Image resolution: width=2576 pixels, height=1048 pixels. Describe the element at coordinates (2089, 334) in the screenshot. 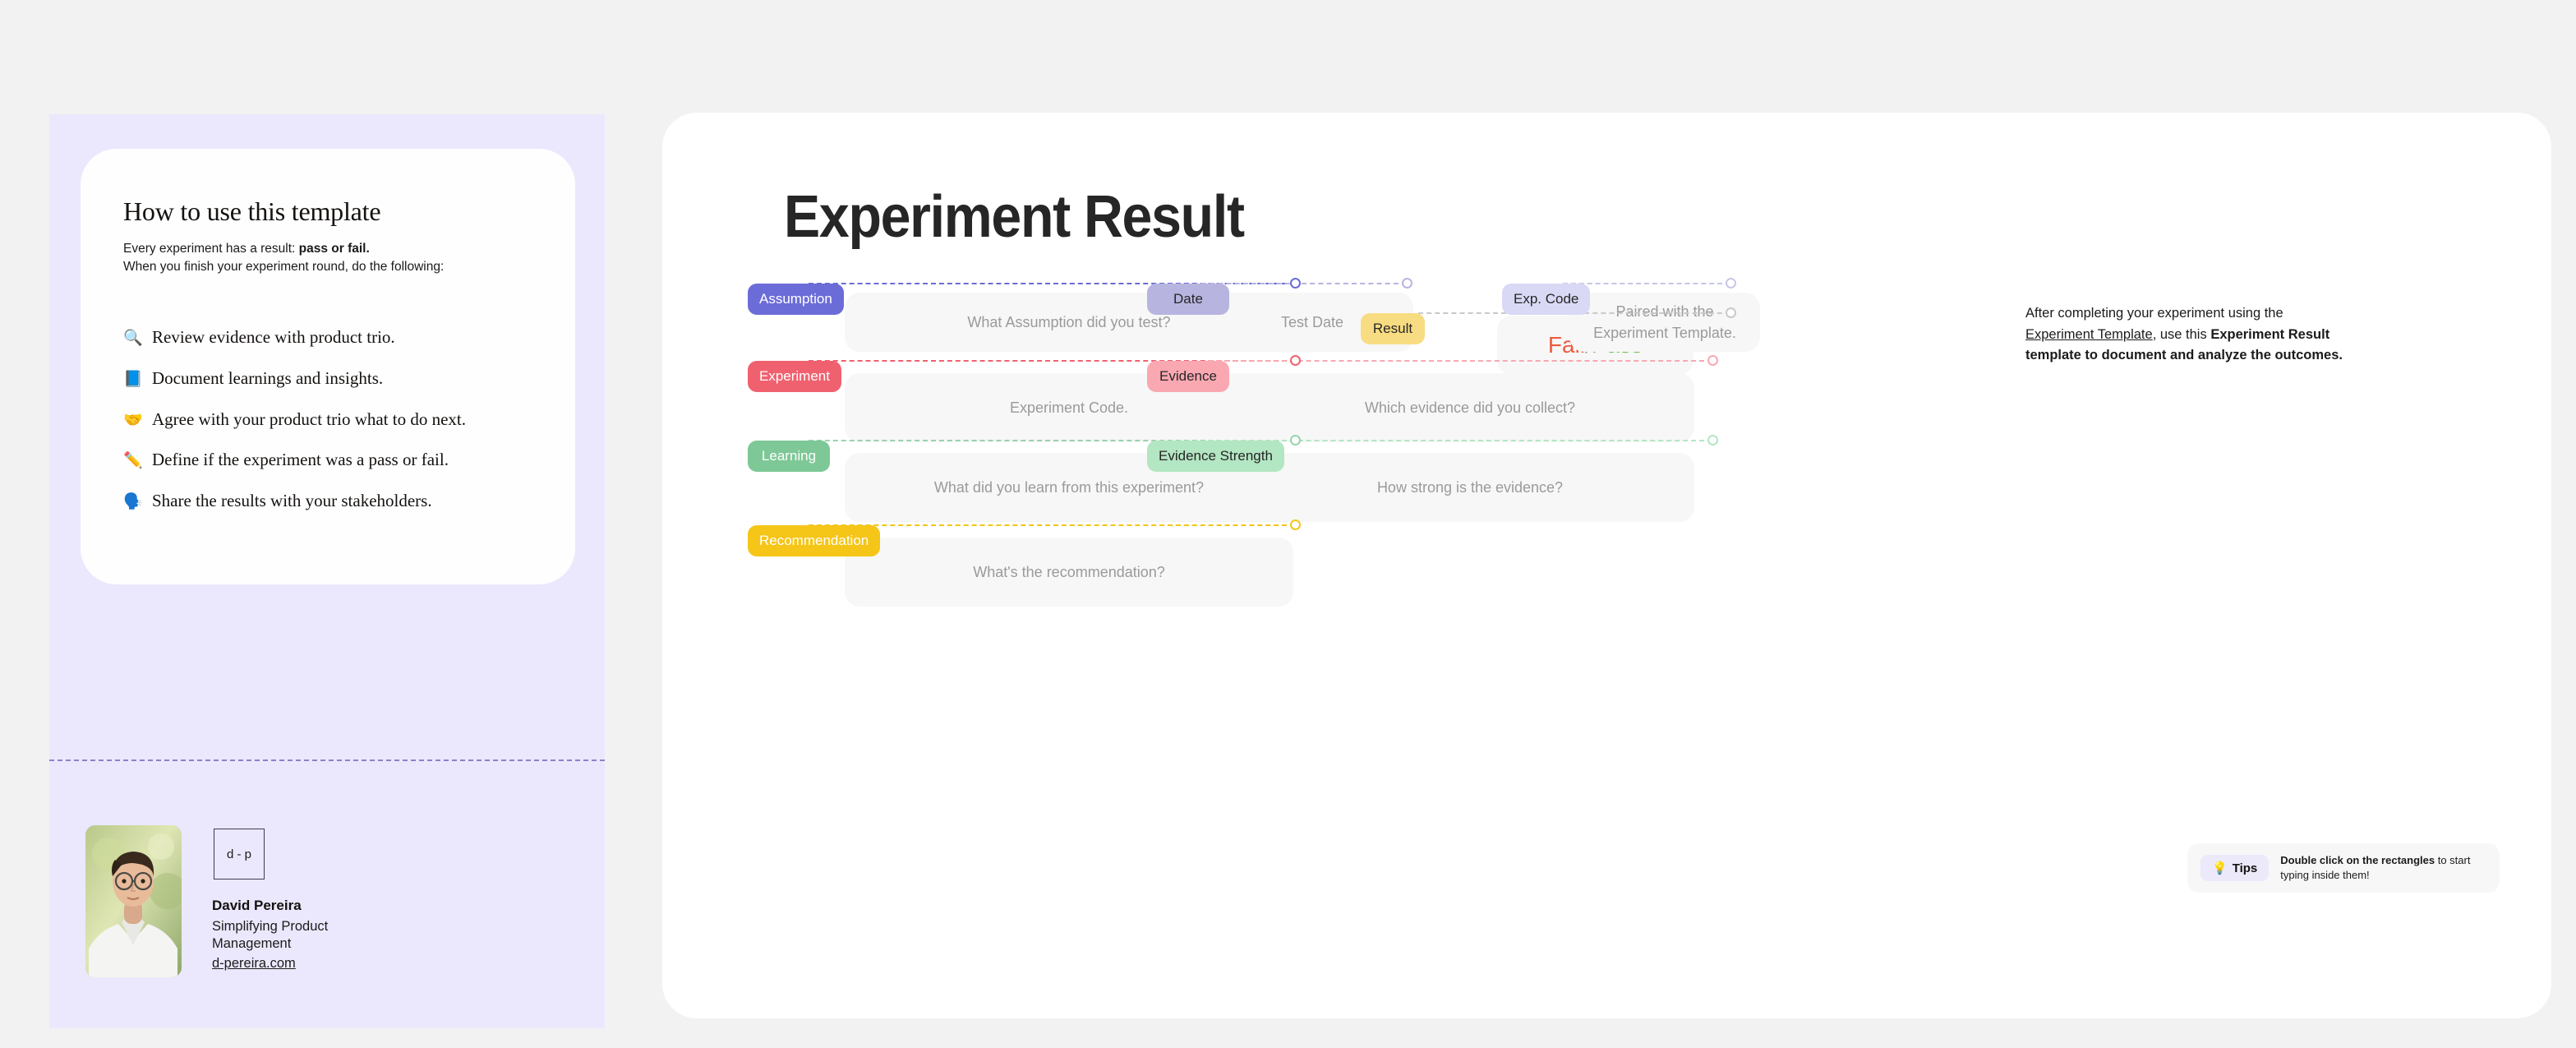

I see `experiment-template-link: Experiment Template` at that location.